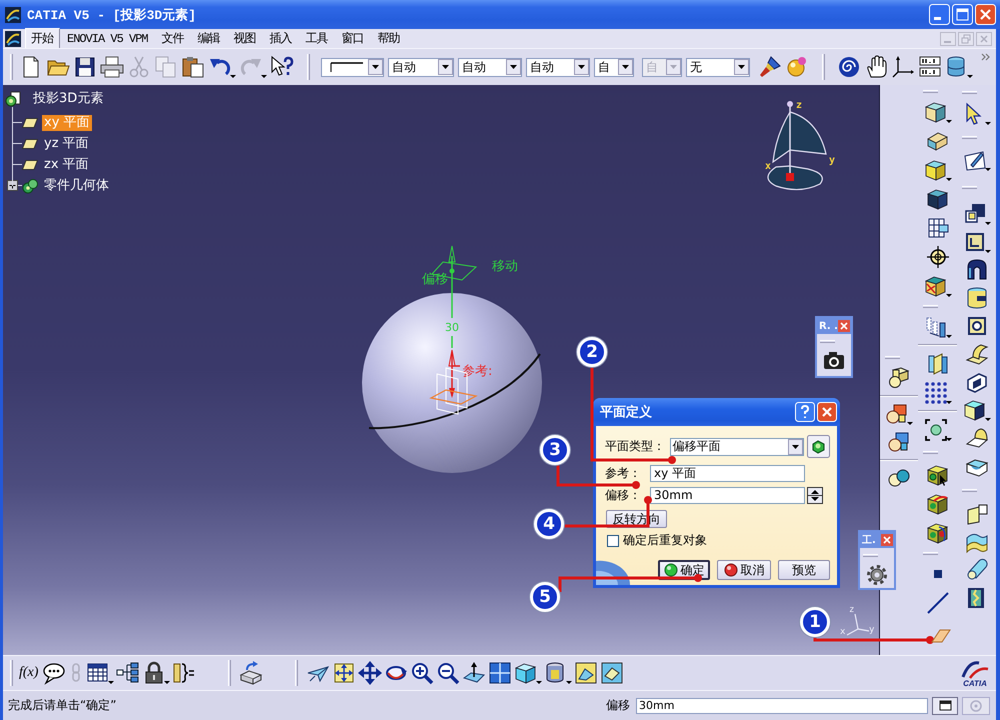 The height and width of the screenshot is (720, 1000). I want to click on dropdown: 无, so click(718, 67).